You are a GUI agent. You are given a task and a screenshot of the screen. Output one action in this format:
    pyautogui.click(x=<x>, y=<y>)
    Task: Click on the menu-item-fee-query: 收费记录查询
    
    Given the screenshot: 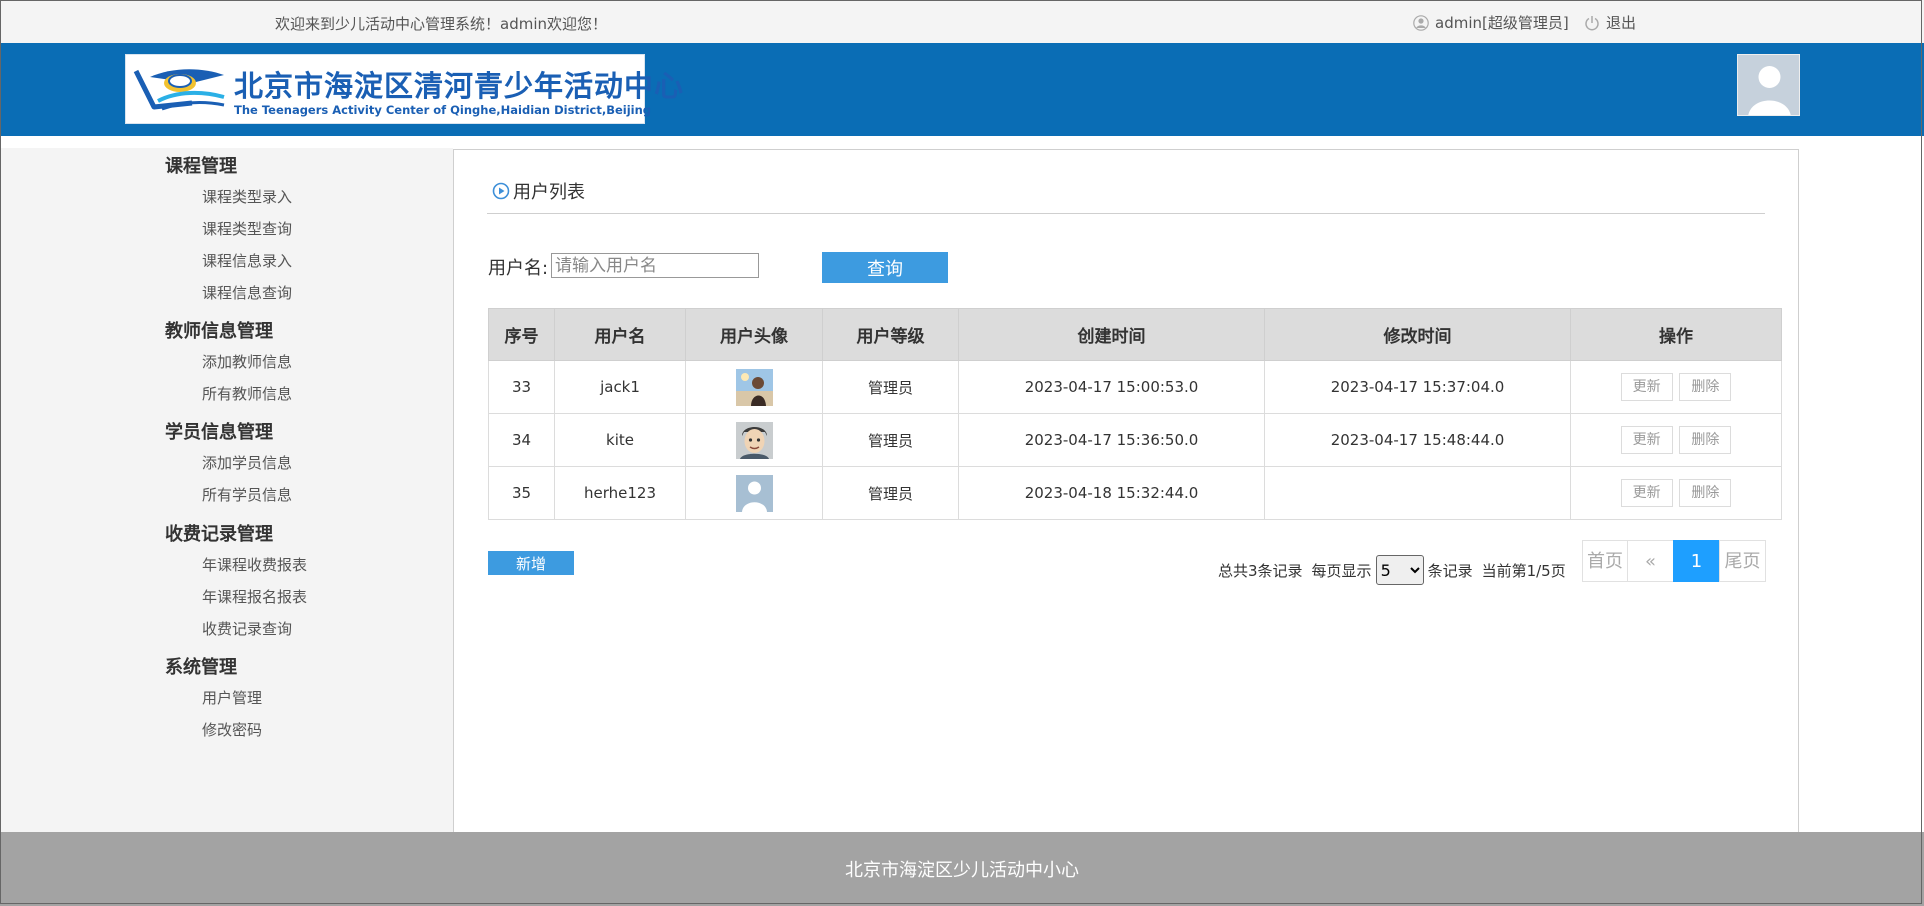 What is the action you would take?
    pyautogui.click(x=247, y=628)
    